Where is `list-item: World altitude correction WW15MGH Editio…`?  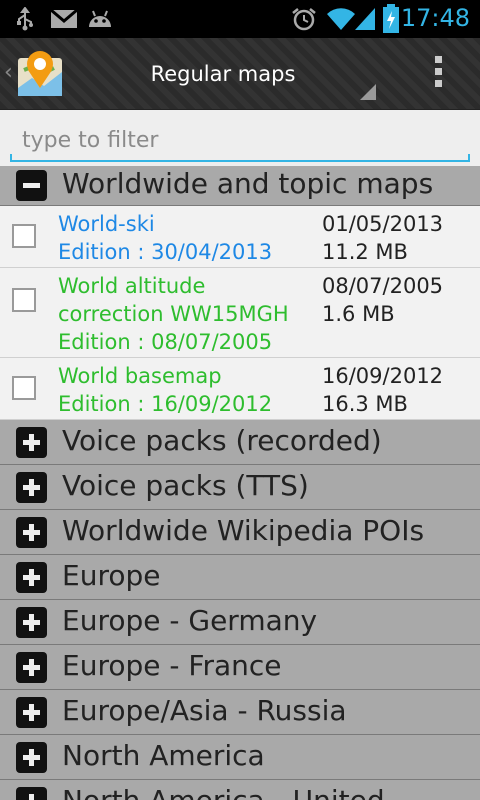 list-item: World altitude correction WW15MGH Editio… is located at coordinates (240, 313).